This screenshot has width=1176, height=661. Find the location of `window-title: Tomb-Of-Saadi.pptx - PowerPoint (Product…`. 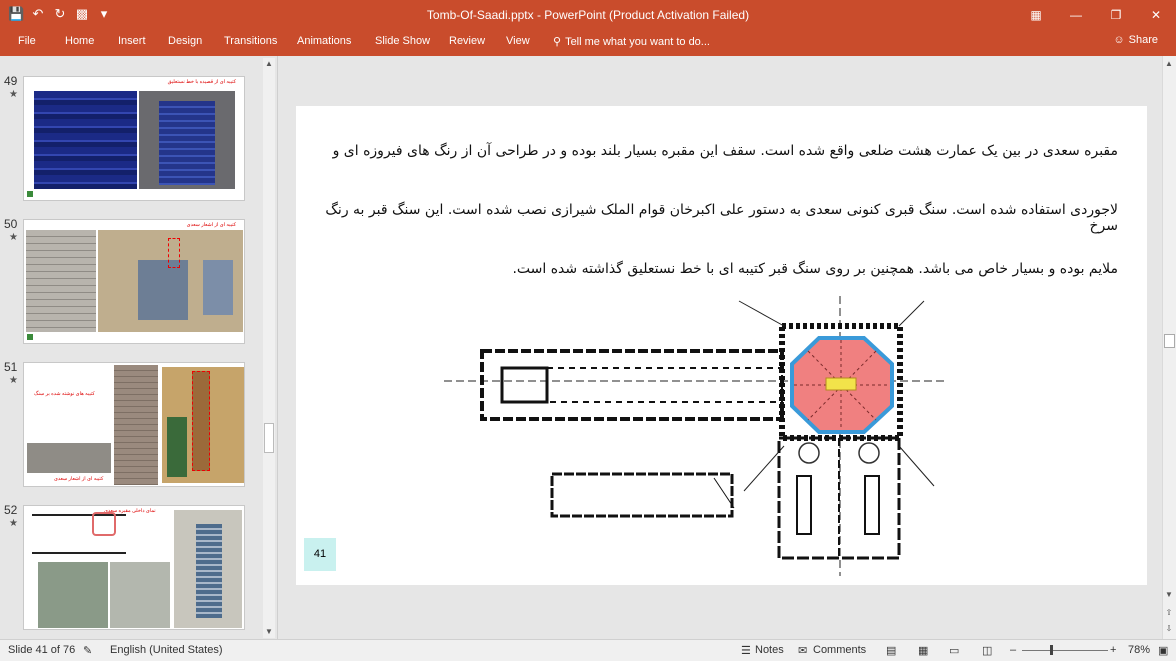

window-title: Tomb-Of-Saadi.pptx - PowerPoint (Product… is located at coordinates (588, 15).